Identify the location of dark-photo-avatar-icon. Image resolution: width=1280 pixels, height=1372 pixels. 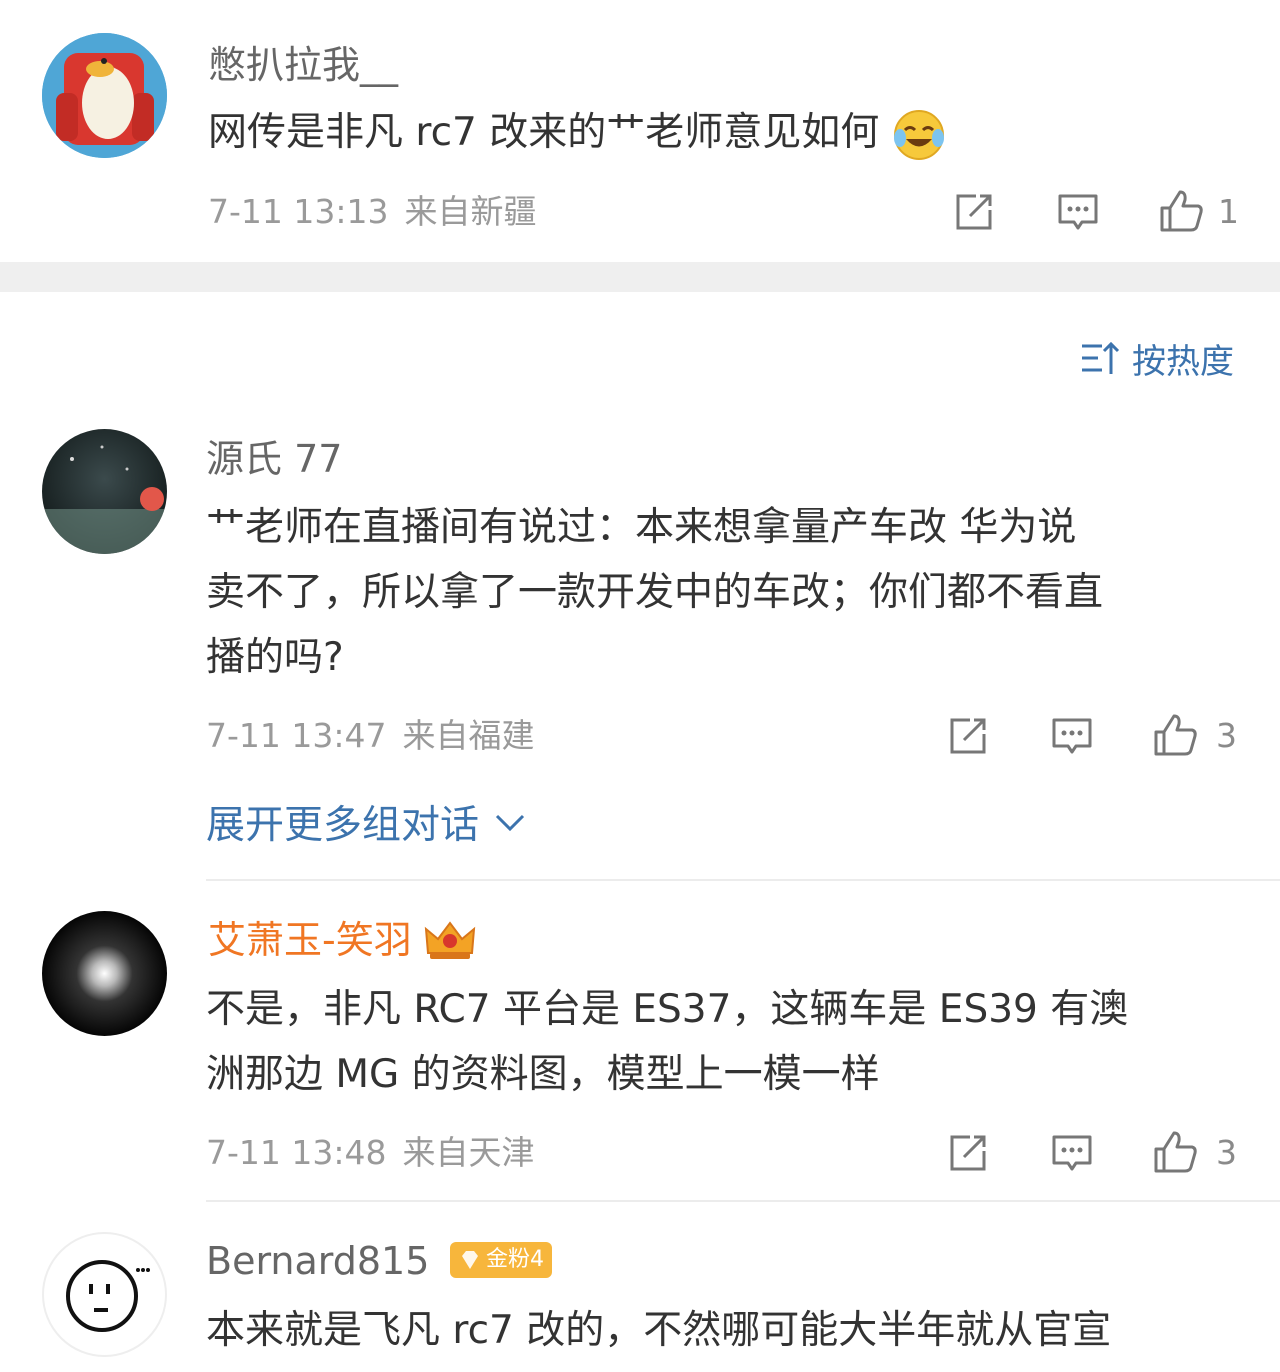
(104, 491).